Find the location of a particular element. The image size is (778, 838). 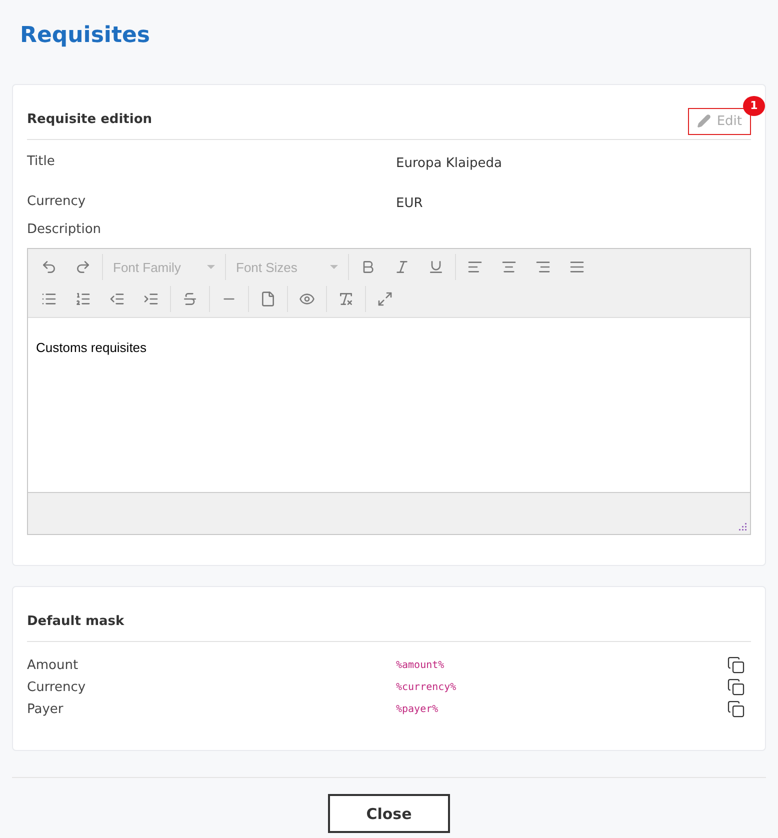

mask-label: Payer is located at coordinates (45, 709).